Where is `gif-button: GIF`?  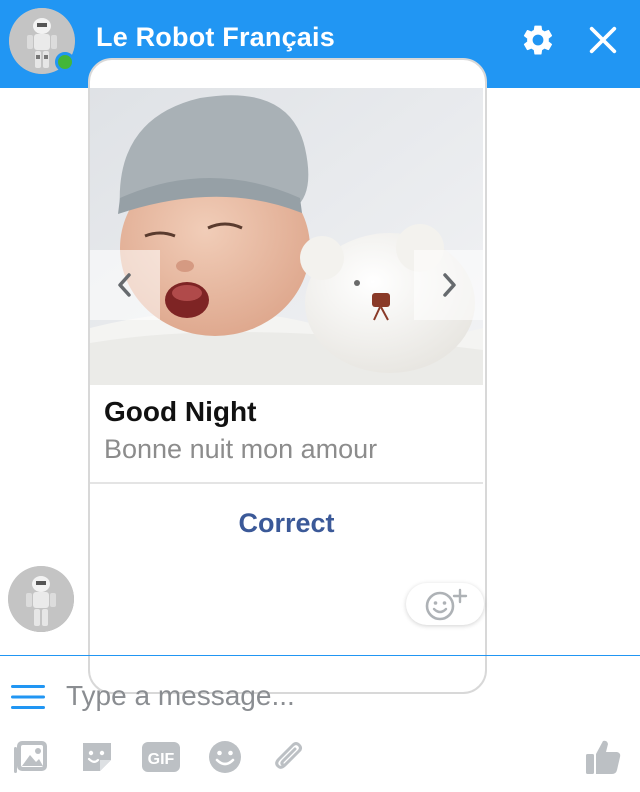
gif-button: GIF is located at coordinates (161, 757).